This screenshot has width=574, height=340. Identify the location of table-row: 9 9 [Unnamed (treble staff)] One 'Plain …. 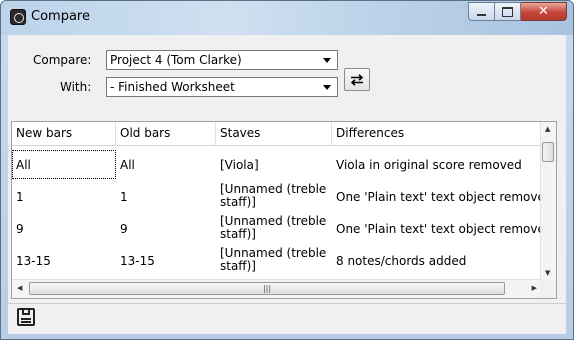
(277, 229).